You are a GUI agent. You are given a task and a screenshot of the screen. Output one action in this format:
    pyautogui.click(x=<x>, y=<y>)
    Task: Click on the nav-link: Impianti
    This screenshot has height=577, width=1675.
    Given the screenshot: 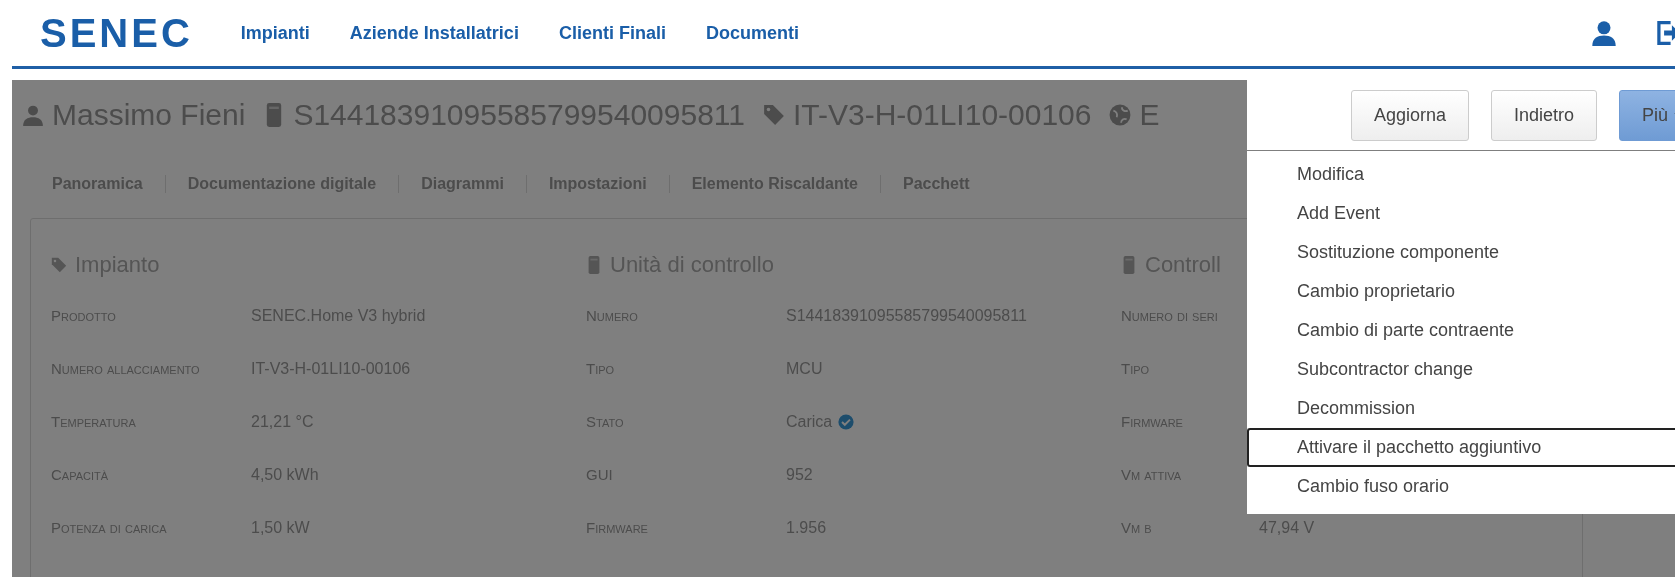 What is the action you would take?
    pyautogui.click(x=275, y=33)
    